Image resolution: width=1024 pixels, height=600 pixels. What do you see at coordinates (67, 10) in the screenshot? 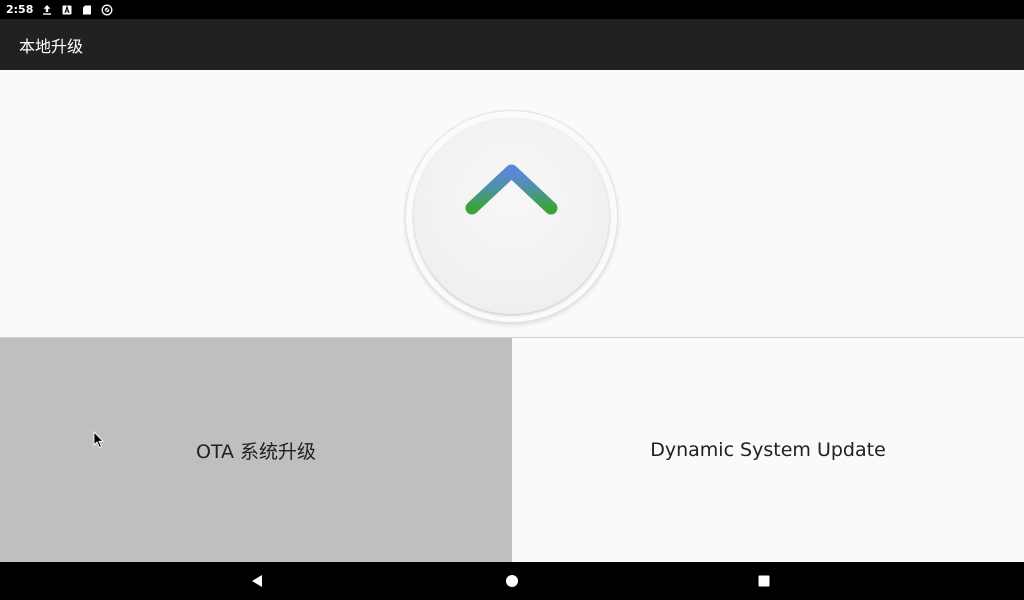
I see `text-a-icon` at bounding box center [67, 10].